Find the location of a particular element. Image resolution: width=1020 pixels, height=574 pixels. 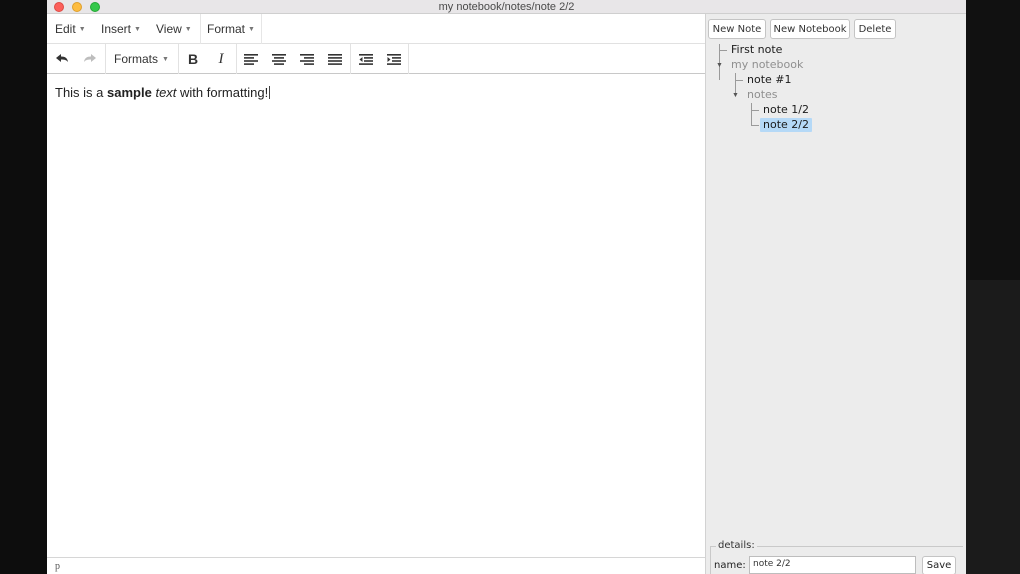

new-note-button: New Note is located at coordinates (737, 29).